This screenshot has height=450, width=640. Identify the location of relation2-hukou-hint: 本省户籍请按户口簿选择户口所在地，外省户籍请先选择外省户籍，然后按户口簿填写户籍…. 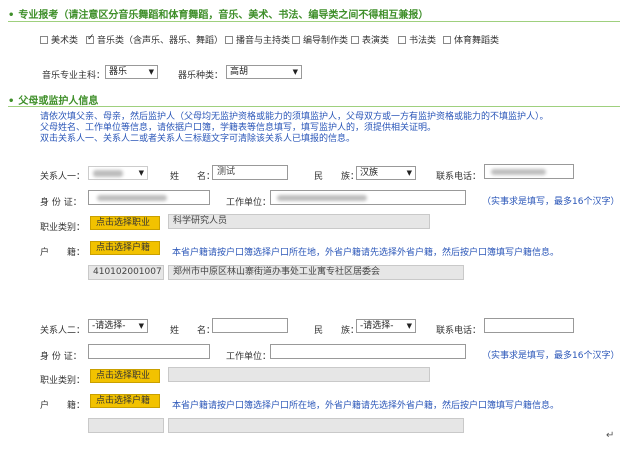
(366, 406).